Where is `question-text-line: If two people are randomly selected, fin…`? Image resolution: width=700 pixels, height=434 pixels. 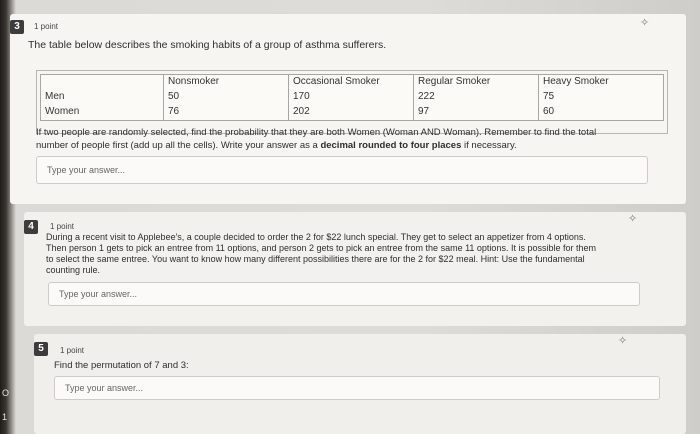
question-text-line: If two people are randomly selected, fin… is located at coordinates (316, 132).